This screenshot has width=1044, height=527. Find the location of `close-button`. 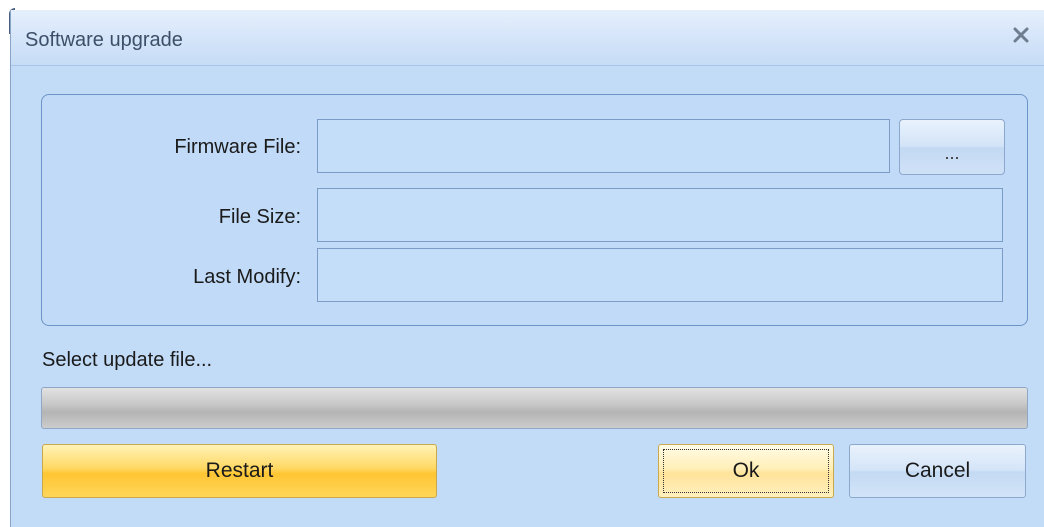

close-button is located at coordinates (1021, 35).